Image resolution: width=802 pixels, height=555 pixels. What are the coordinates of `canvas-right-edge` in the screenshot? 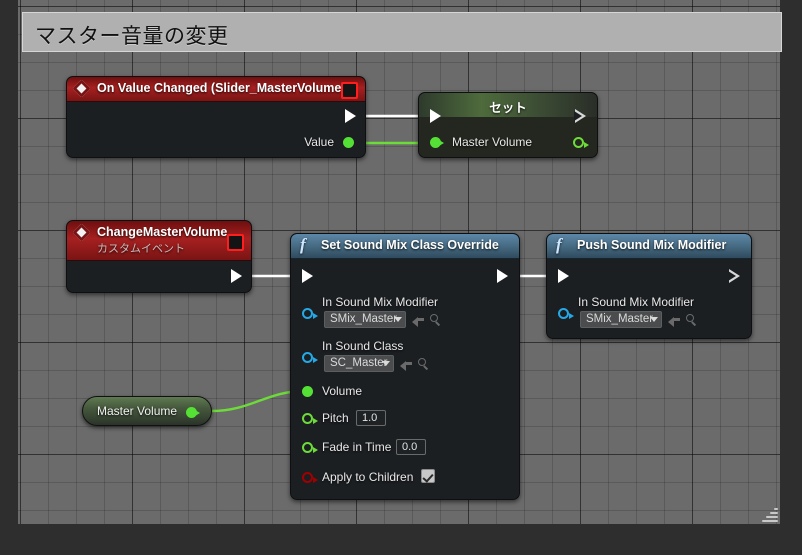 It's located at (791, 277).